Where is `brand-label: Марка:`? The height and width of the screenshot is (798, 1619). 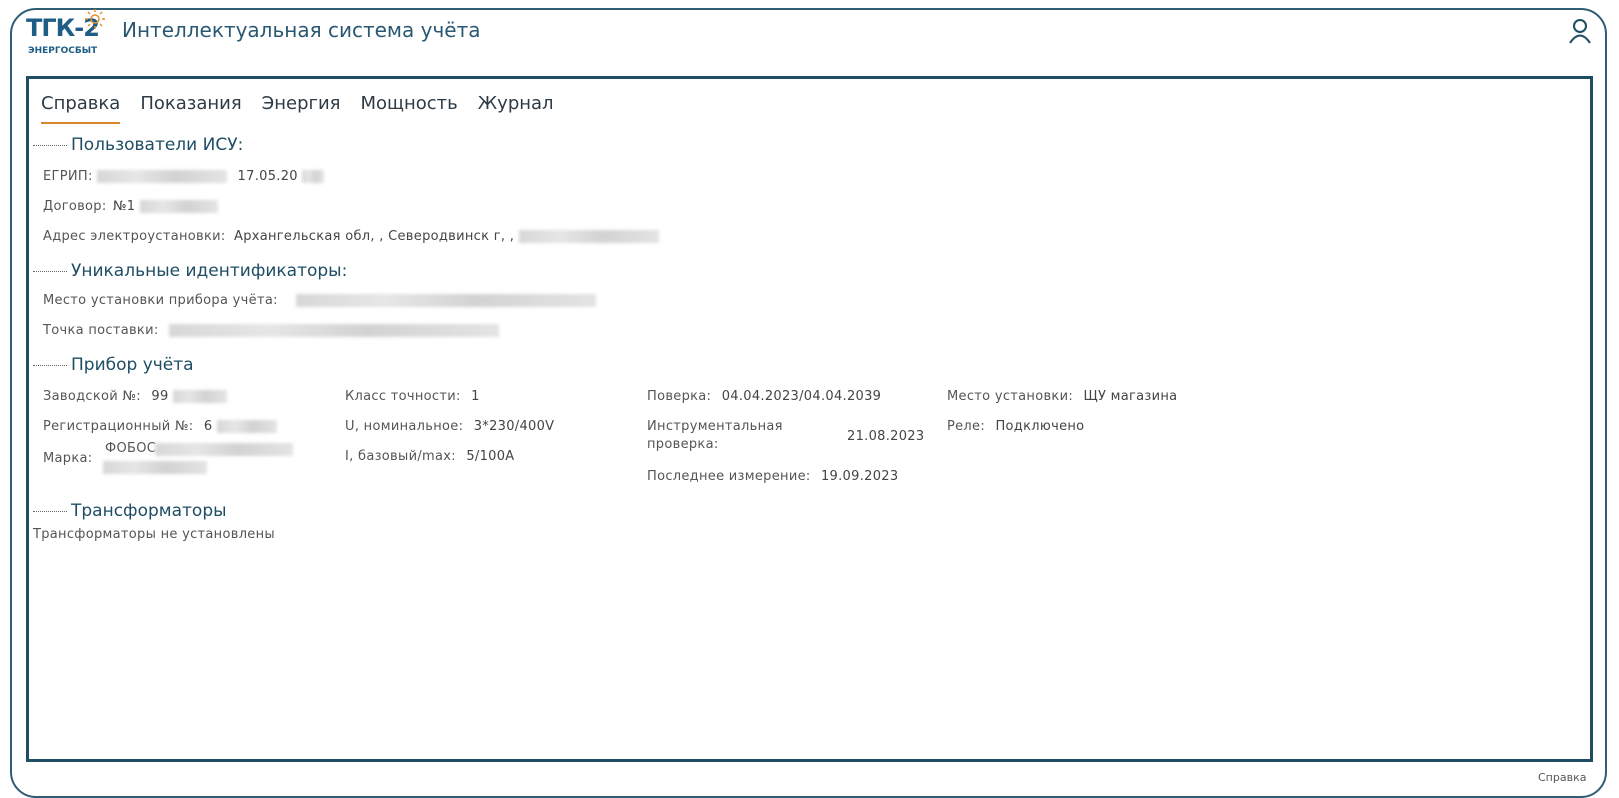
brand-label: Марка: is located at coordinates (68, 458).